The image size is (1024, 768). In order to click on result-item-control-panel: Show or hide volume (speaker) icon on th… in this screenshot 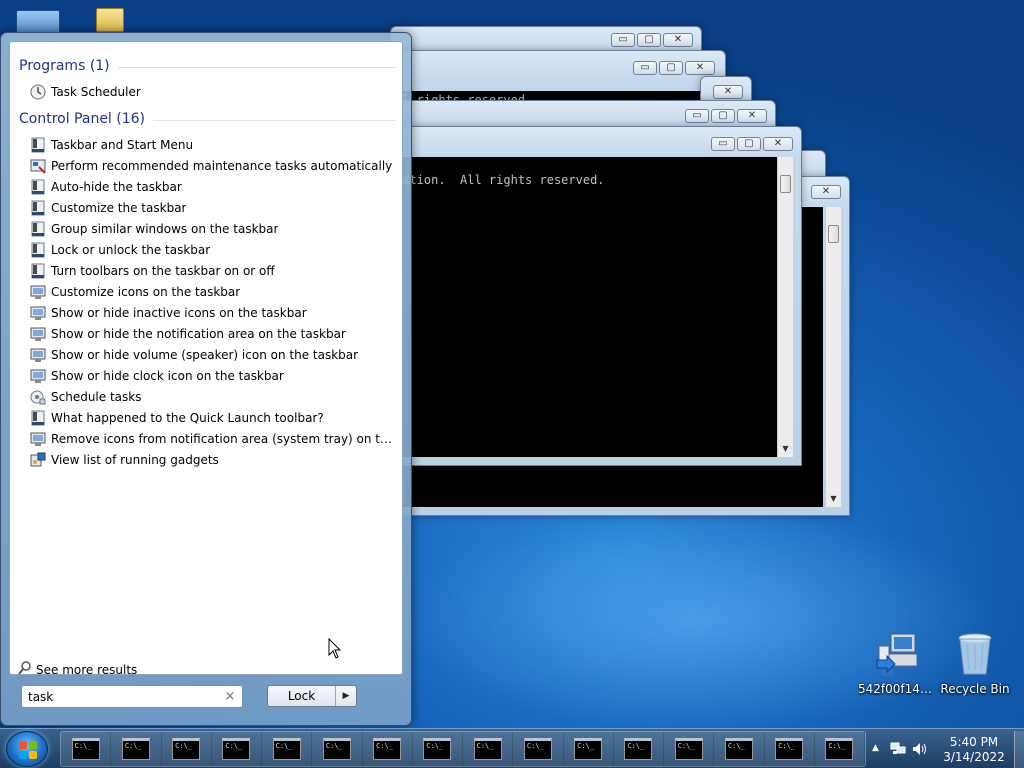, I will do `click(213, 355)`.